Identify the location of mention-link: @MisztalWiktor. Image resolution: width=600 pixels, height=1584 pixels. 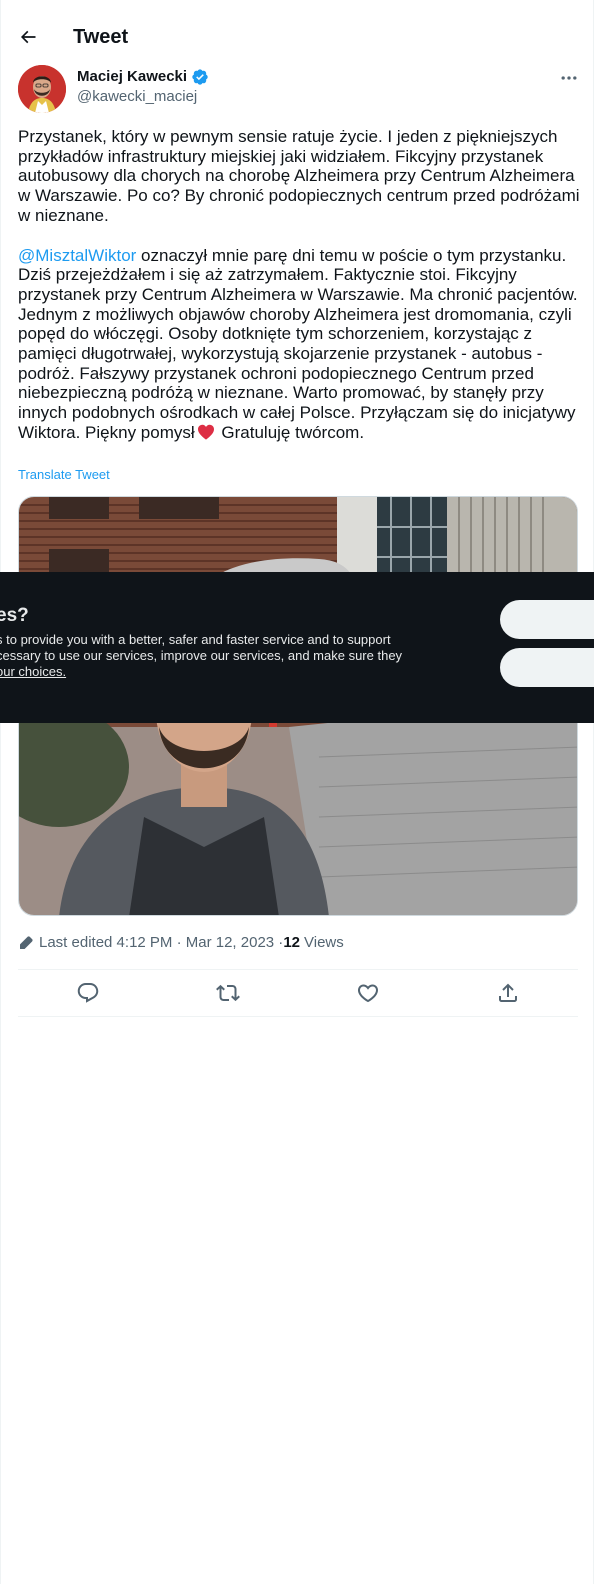
(77, 255).